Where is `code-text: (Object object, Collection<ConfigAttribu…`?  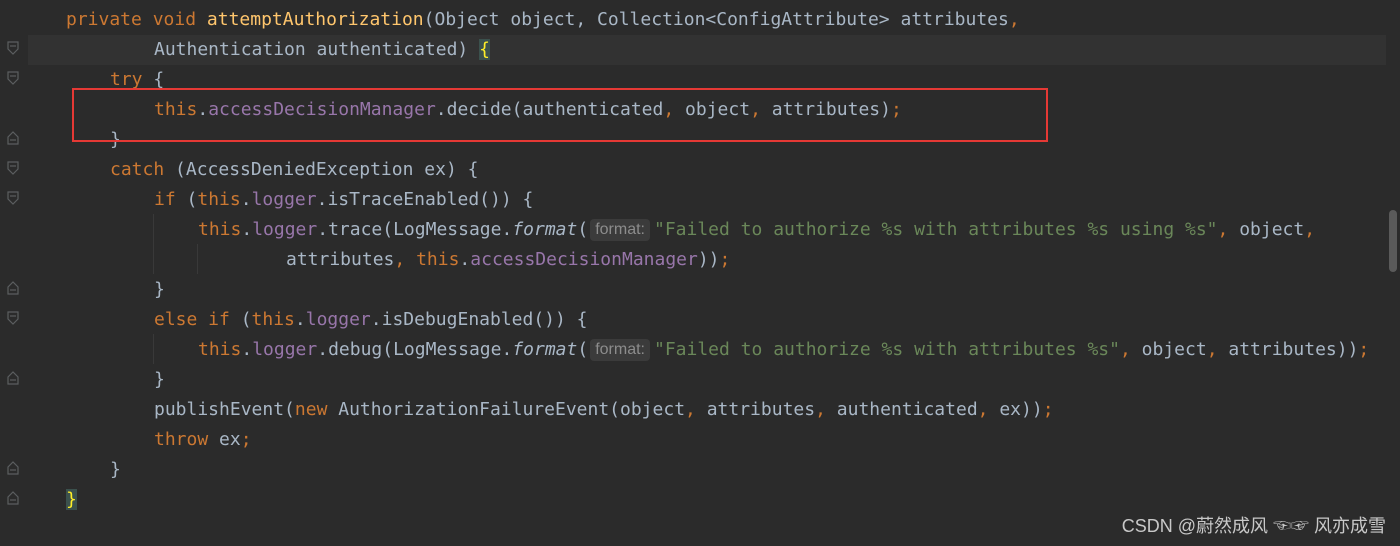
code-text: (Object object, Collection<ConfigAttribu… is located at coordinates (716, 19).